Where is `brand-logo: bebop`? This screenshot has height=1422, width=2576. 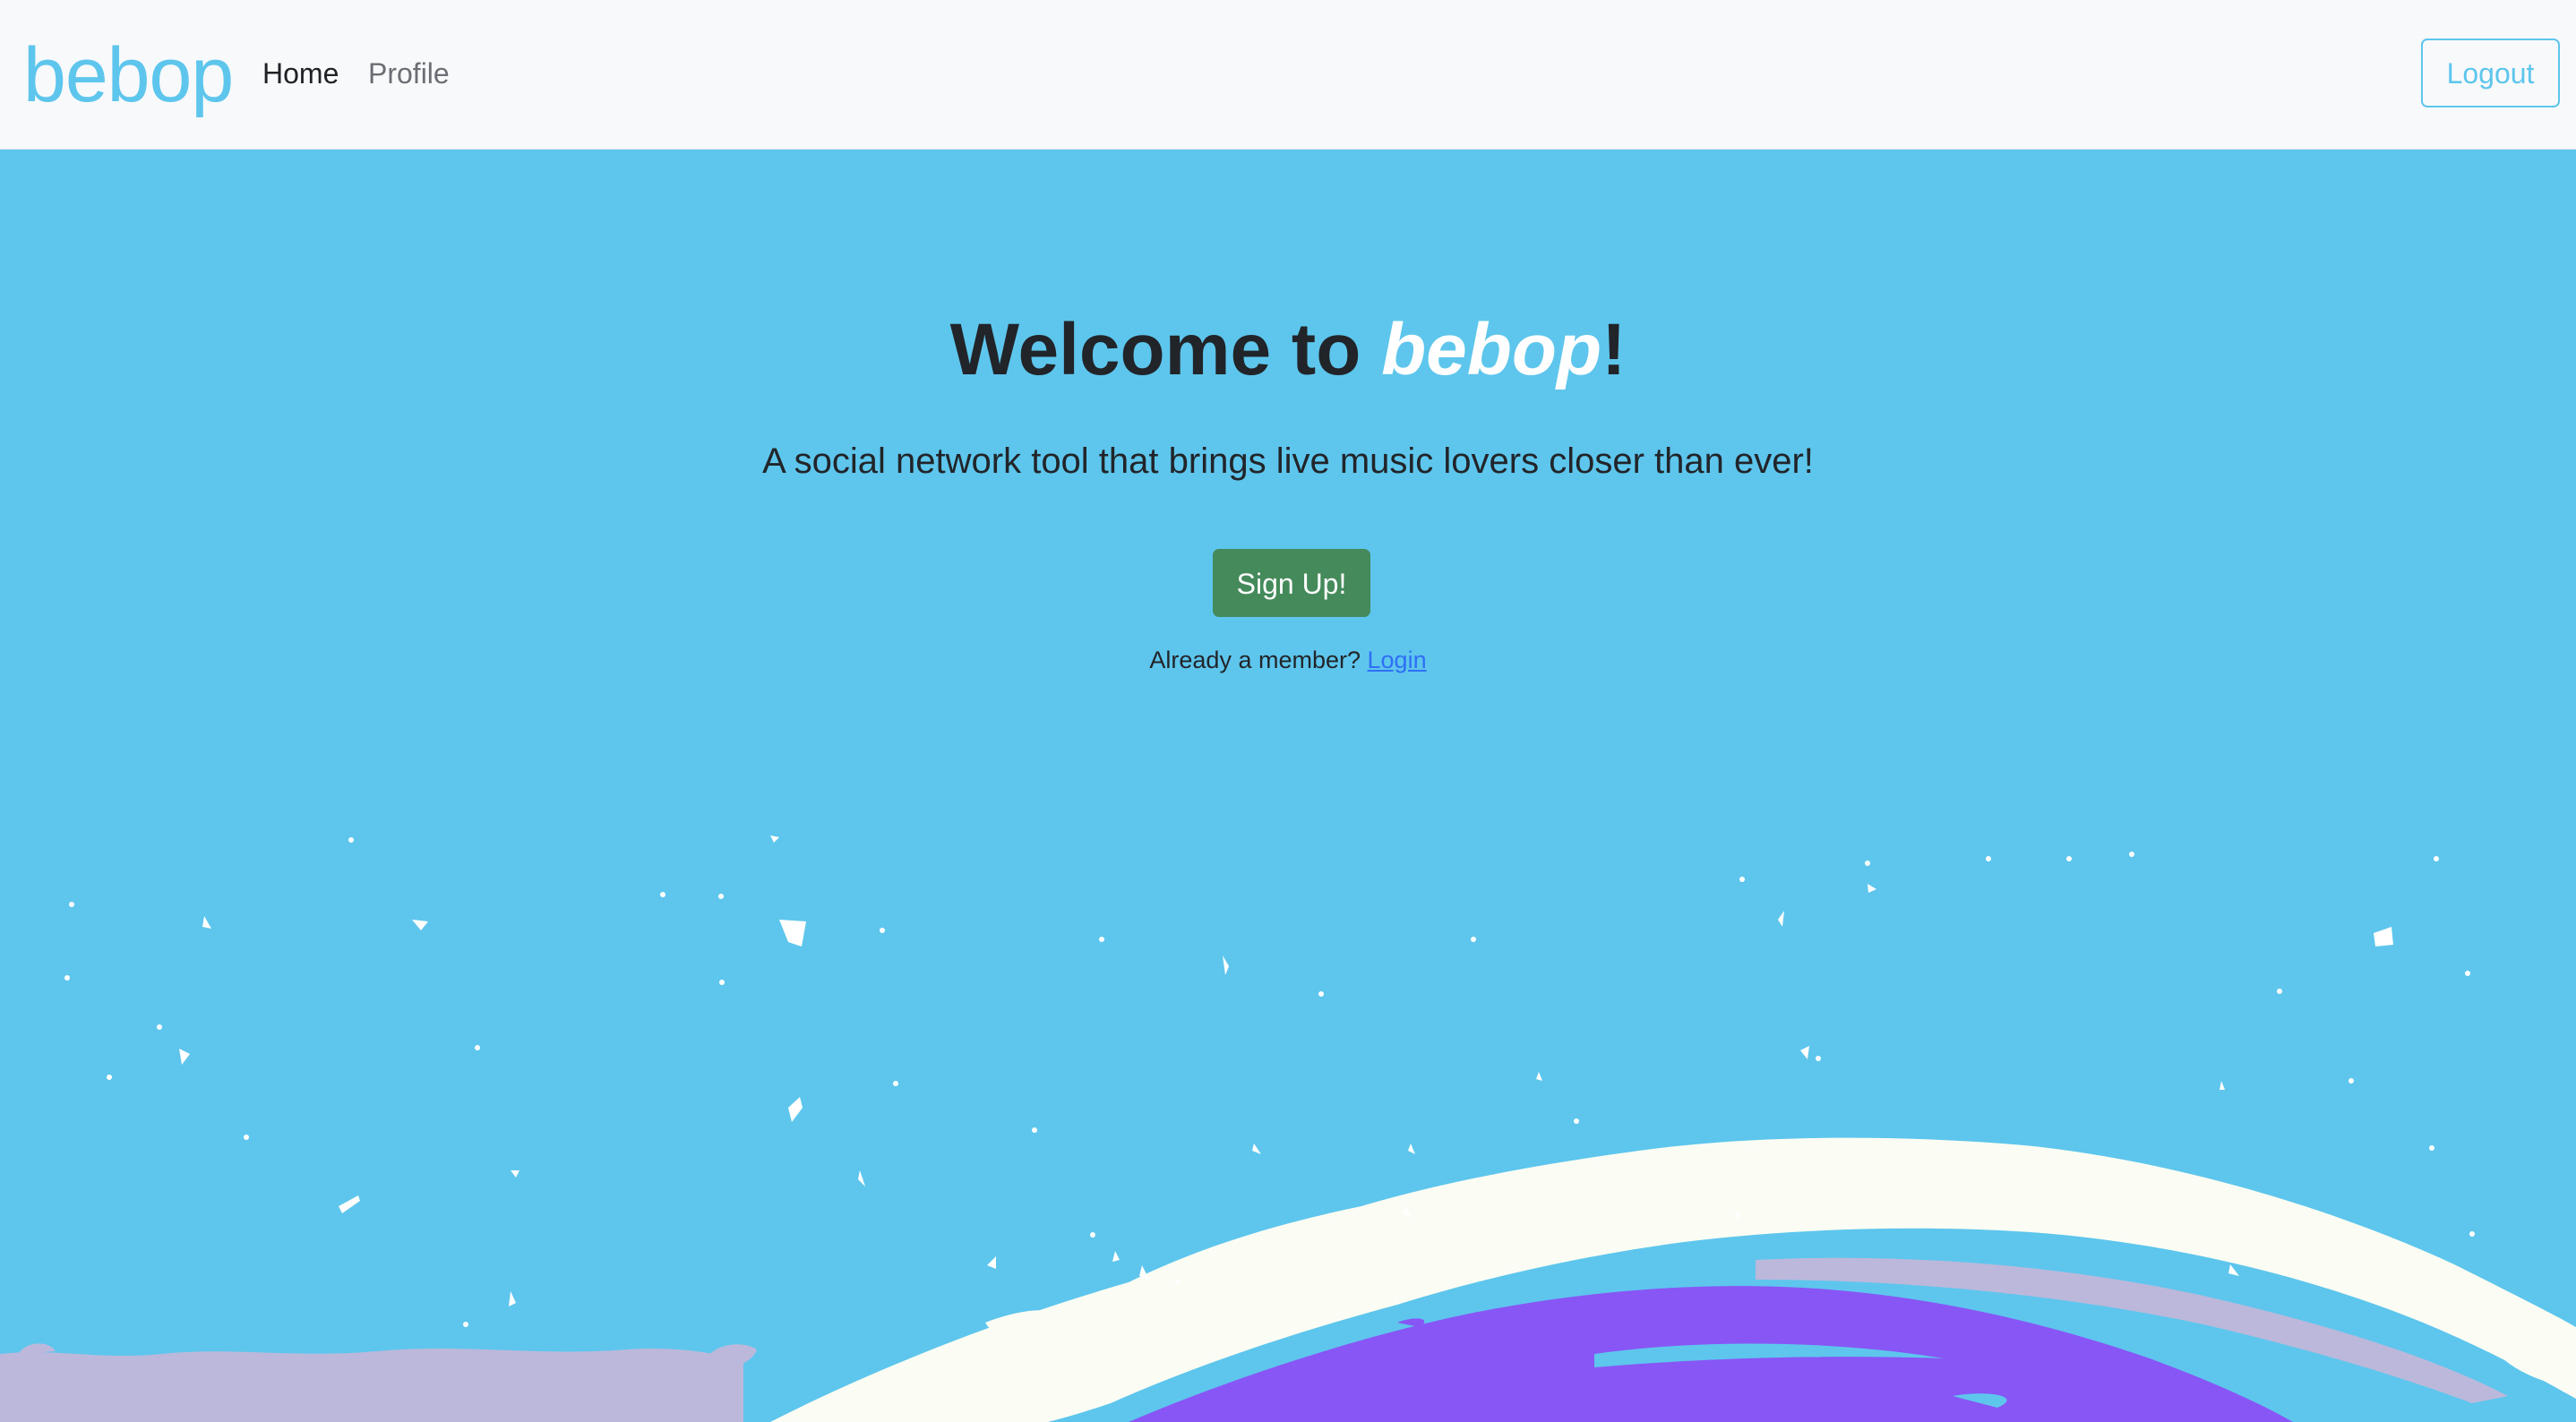 brand-logo: bebop is located at coordinates (128, 75).